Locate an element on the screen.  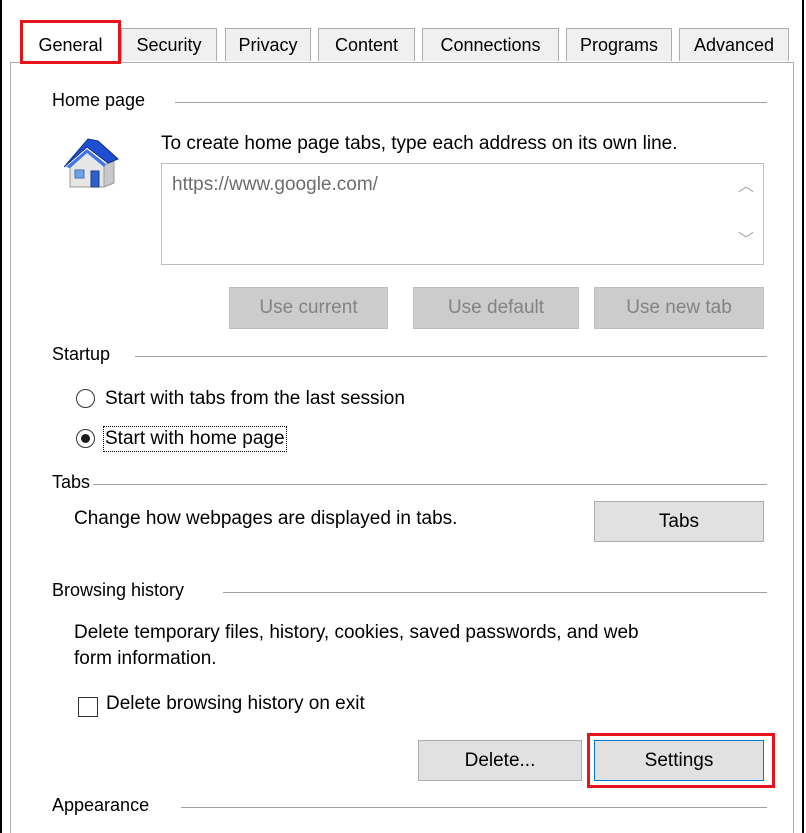
browsing-history-group-title: Browsing history is located at coordinates (118, 590).